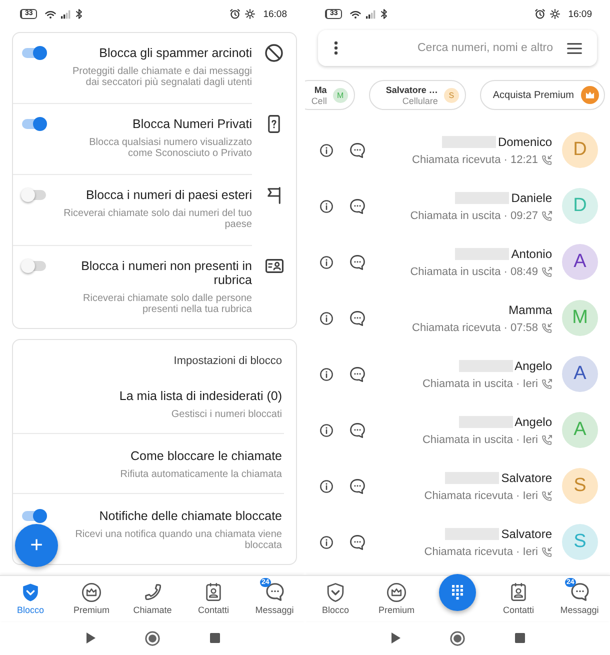 Image resolution: width=610 pixels, height=655 pixels. What do you see at coordinates (167, 304) in the screenshot?
I see `setting-description: Riceverai chiamate solo dalle persone presenti nella tua rubrica` at bounding box center [167, 304].